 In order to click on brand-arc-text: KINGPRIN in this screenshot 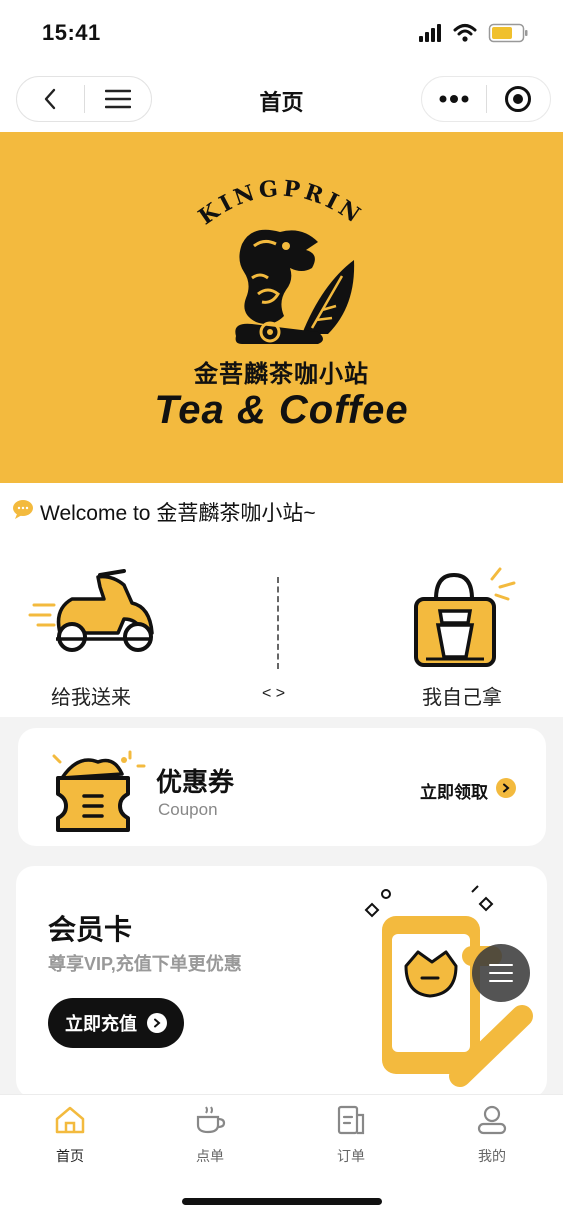, I will do `click(279, 202)`.